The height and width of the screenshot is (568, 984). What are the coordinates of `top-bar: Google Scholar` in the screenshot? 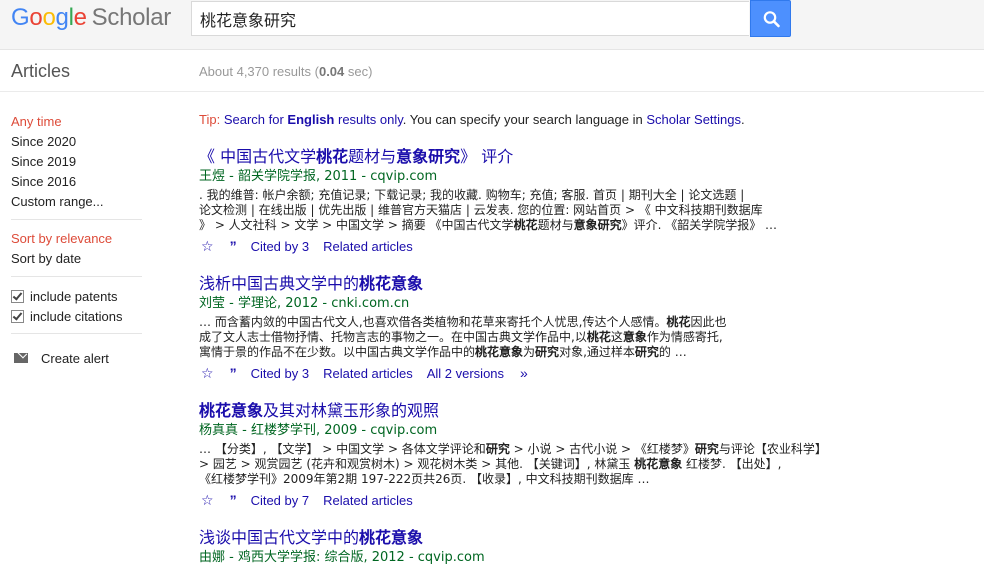 It's located at (492, 25).